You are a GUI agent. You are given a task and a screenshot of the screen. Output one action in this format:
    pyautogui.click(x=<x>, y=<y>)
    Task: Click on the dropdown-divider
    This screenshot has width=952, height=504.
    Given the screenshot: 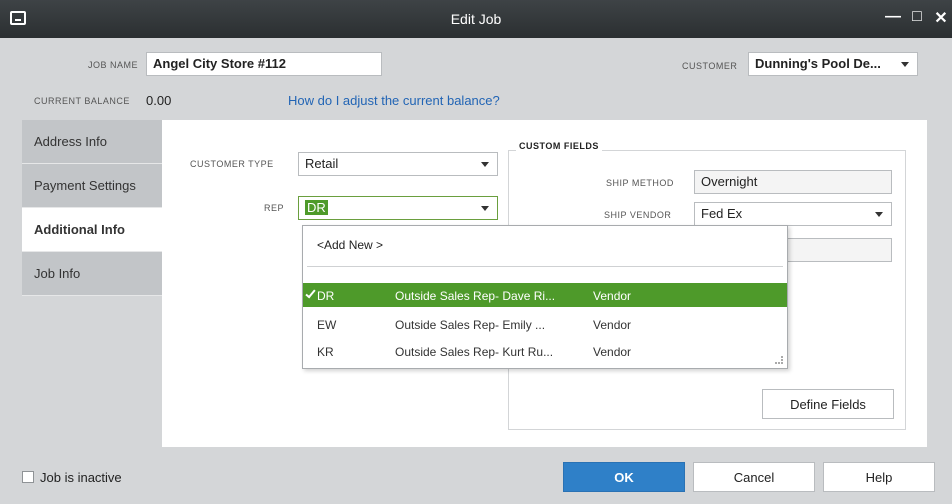 What is the action you would take?
    pyautogui.click(x=545, y=266)
    